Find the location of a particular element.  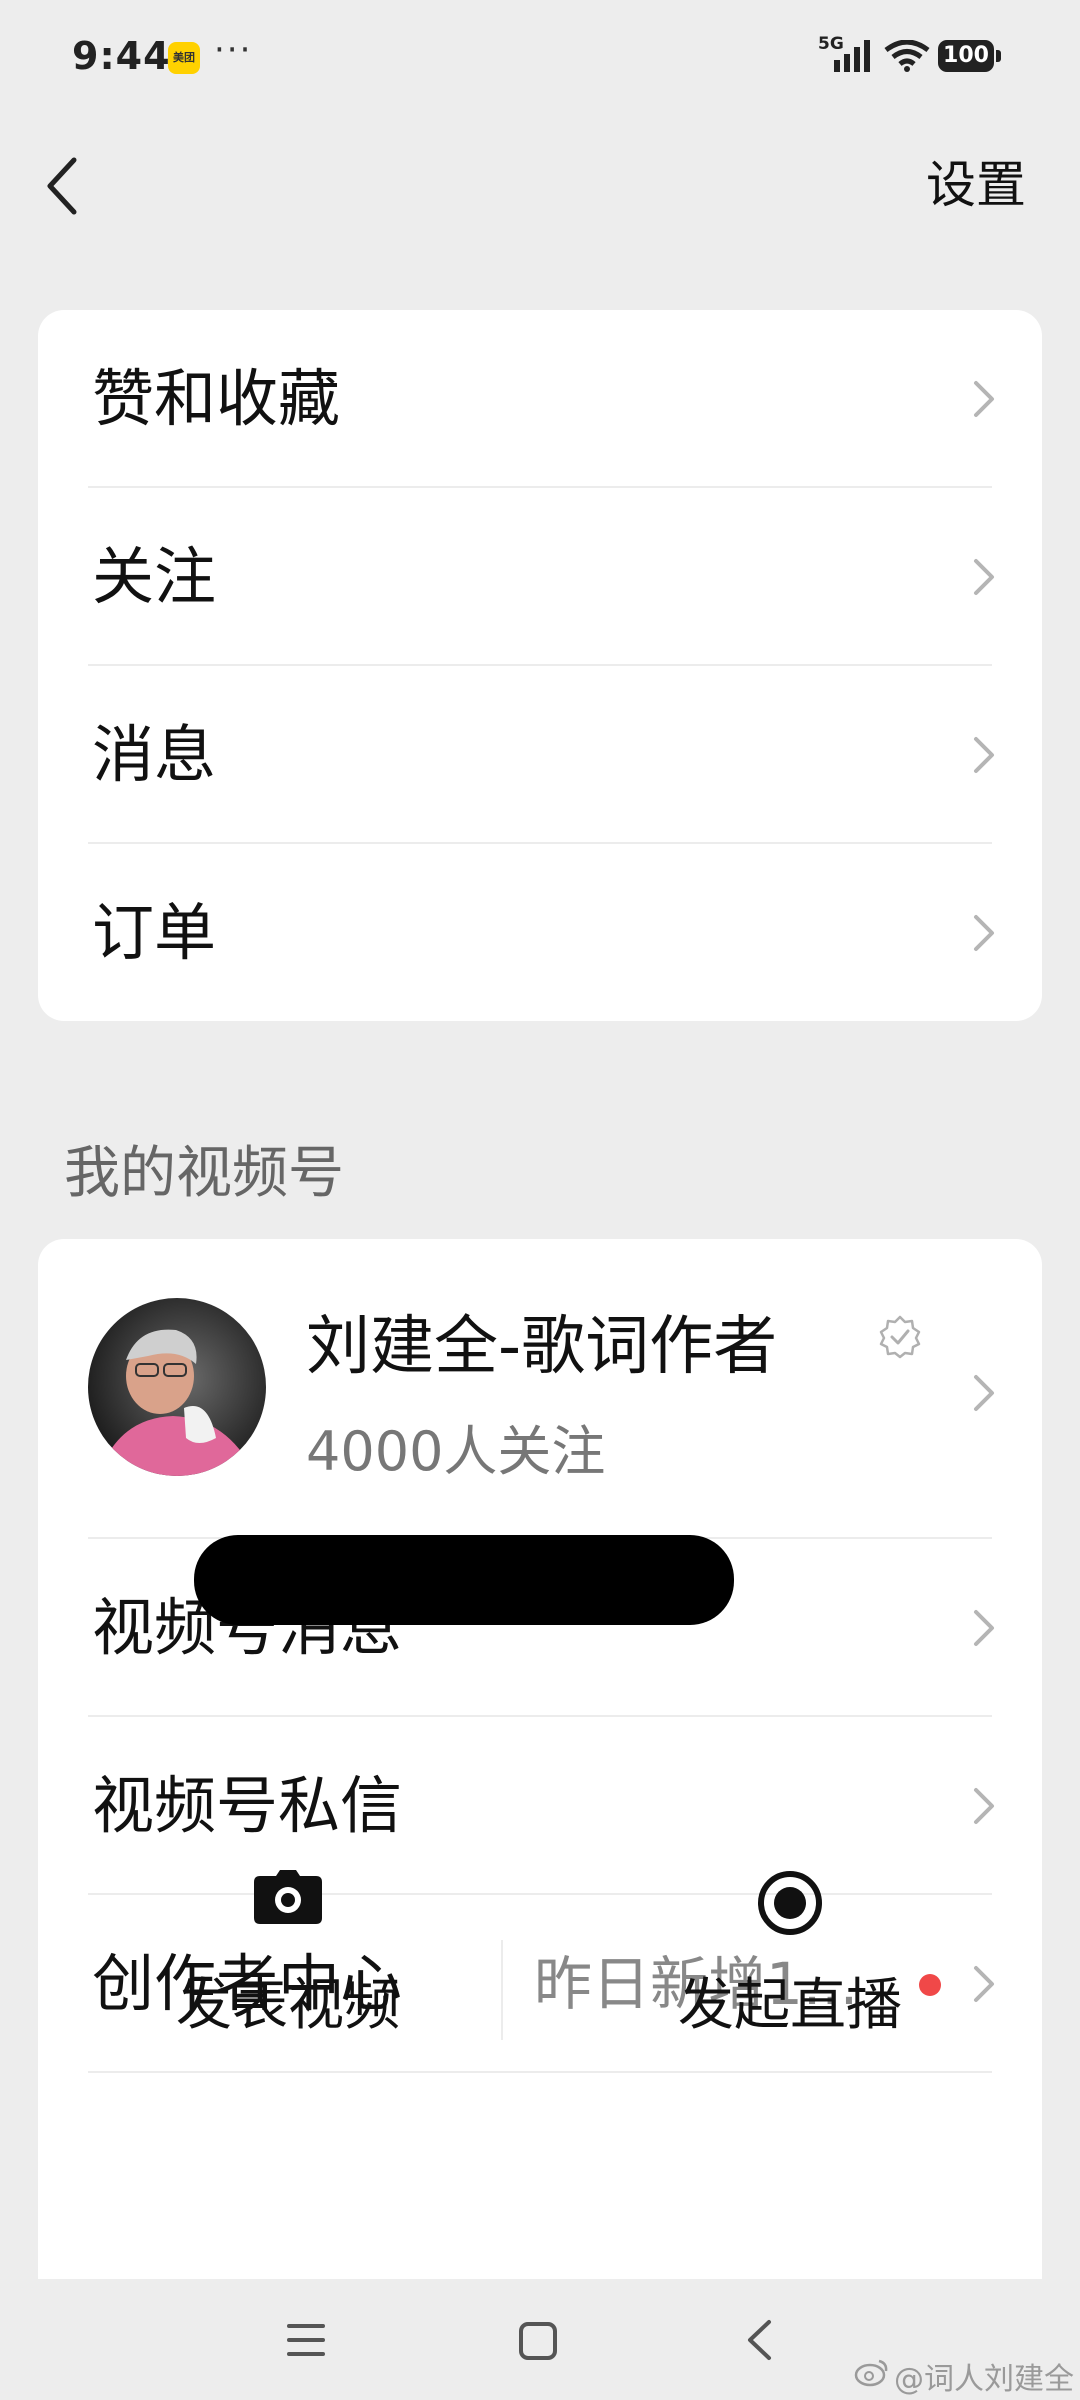

row-label: 订单 is located at coordinates (154, 932).